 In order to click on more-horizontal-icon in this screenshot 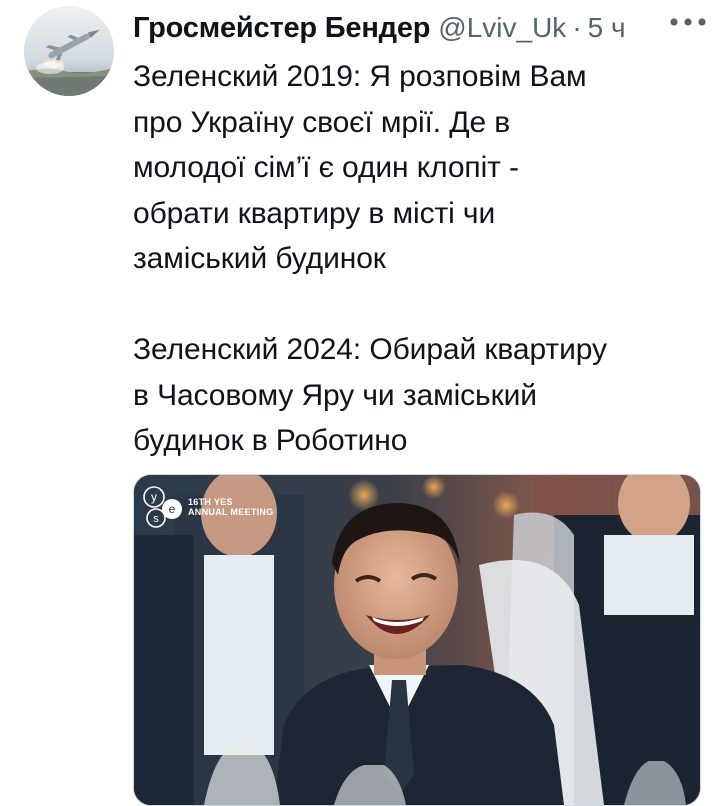, I will do `click(688, 22)`.